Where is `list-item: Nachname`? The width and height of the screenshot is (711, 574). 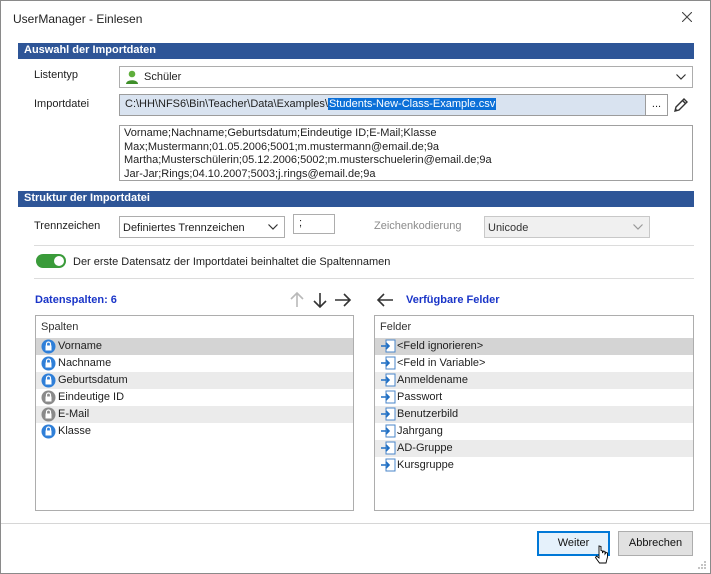 list-item: Nachname is located at coordinates (194, 363).